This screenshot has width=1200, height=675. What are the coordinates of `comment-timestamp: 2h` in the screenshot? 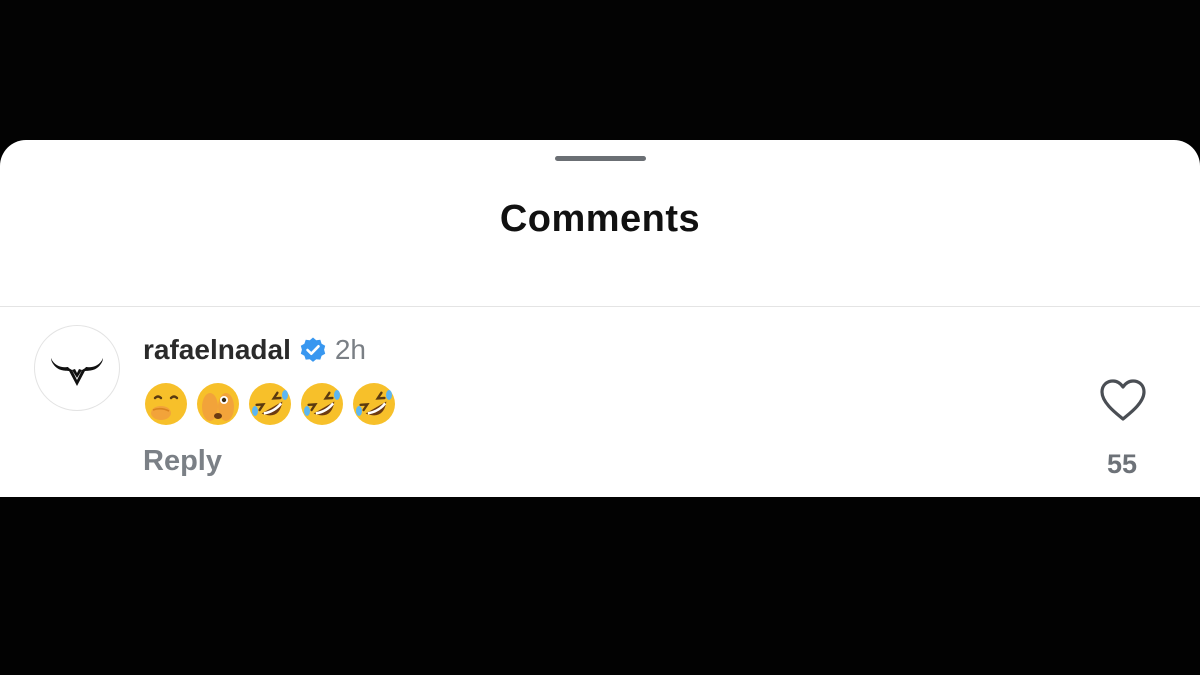 It's located at (350, 349).